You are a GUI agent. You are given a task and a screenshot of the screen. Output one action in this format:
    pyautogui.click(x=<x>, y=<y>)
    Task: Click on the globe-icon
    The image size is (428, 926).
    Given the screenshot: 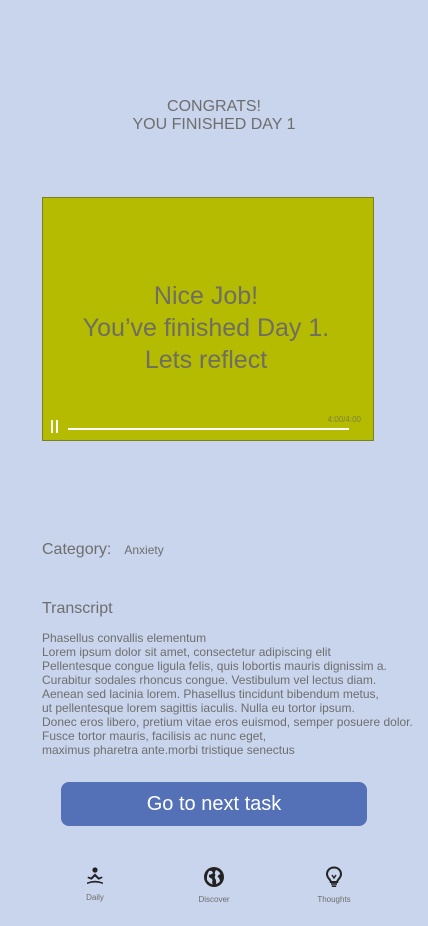 What is the action you would take?
    pyautogui.click(x=214, y=877)
    